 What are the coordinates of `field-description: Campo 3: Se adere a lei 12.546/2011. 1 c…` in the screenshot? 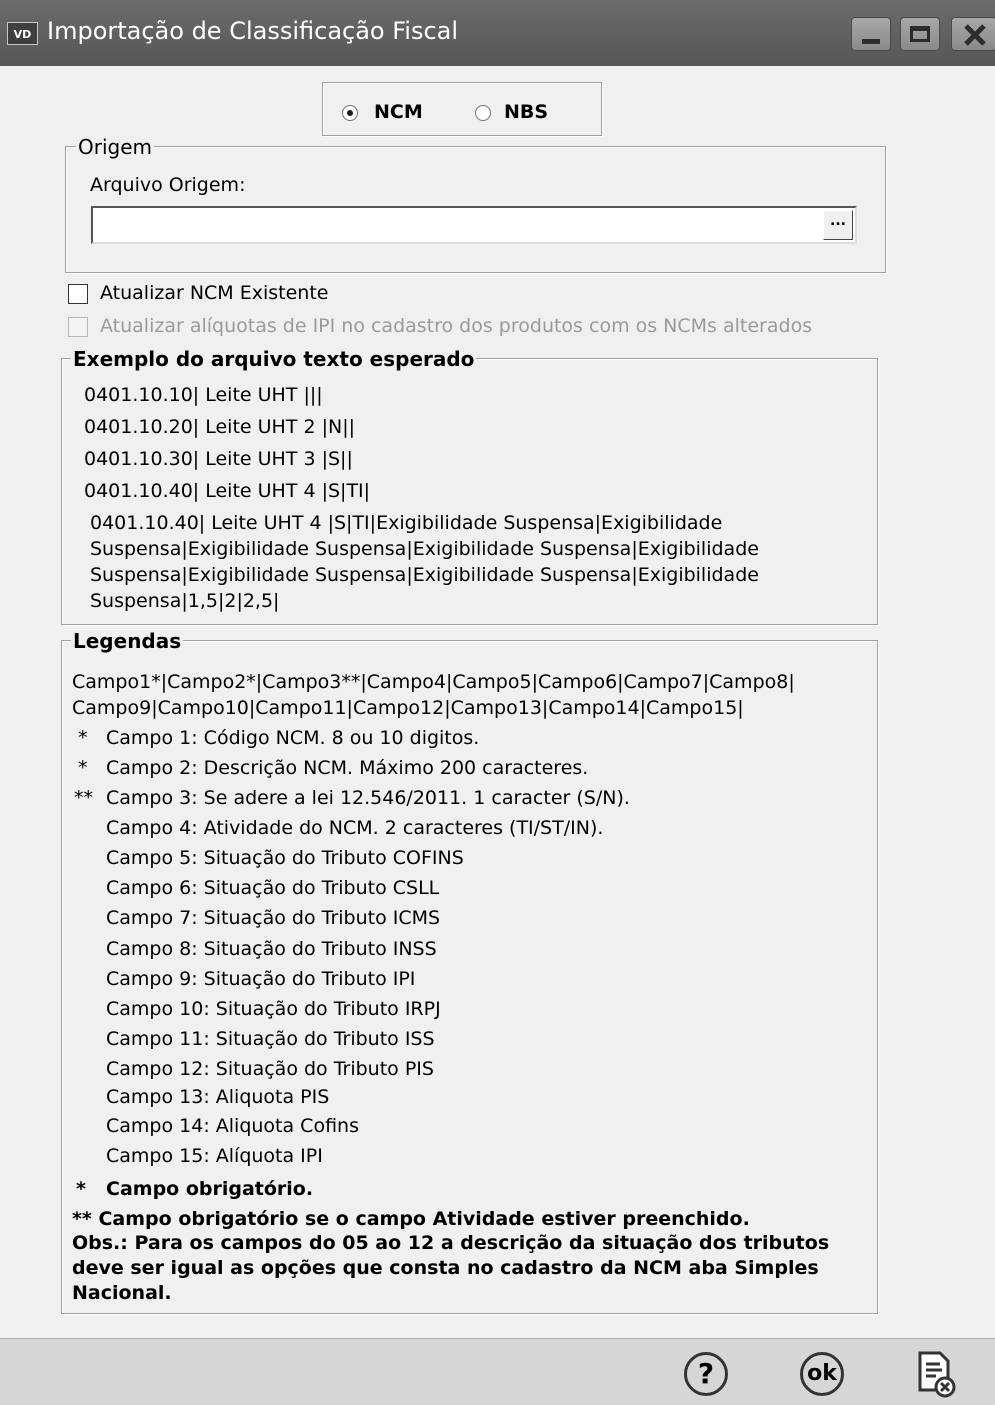 It's located at (368, 798).